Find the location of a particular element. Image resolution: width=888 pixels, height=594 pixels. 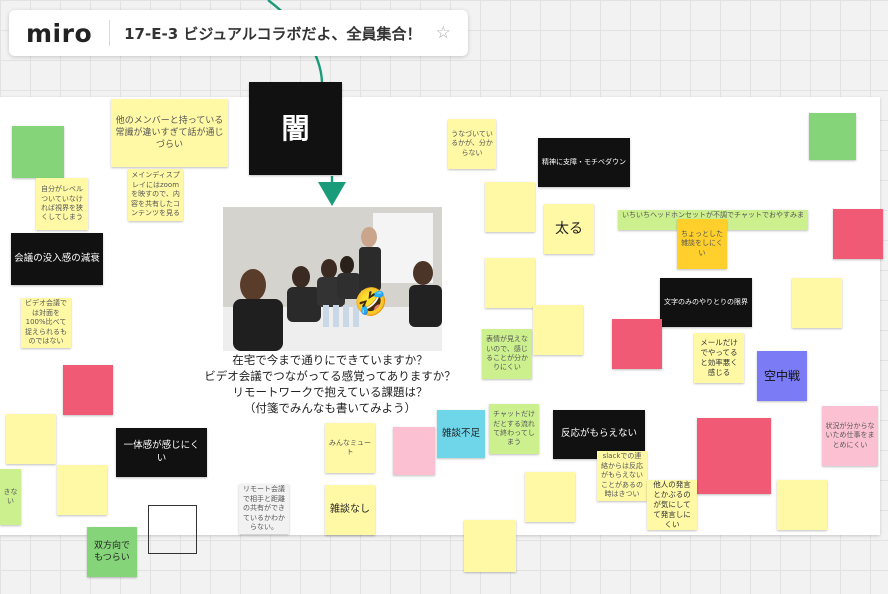

sticky-note: 他のメンバーと持っている常識が違いすぎて話が通じづらい is located at coordinates (169, 133).